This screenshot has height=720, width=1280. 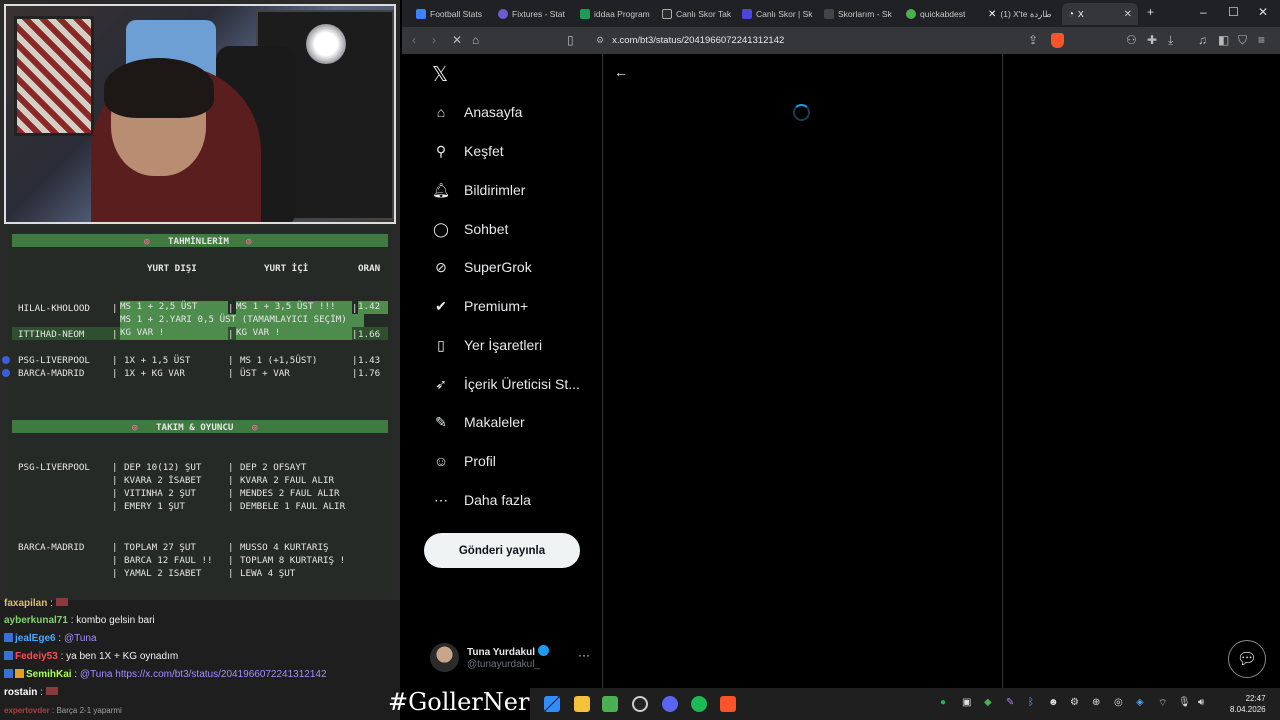 I want to click on extension-icon: ⚇, so click(x=1131, y=40).